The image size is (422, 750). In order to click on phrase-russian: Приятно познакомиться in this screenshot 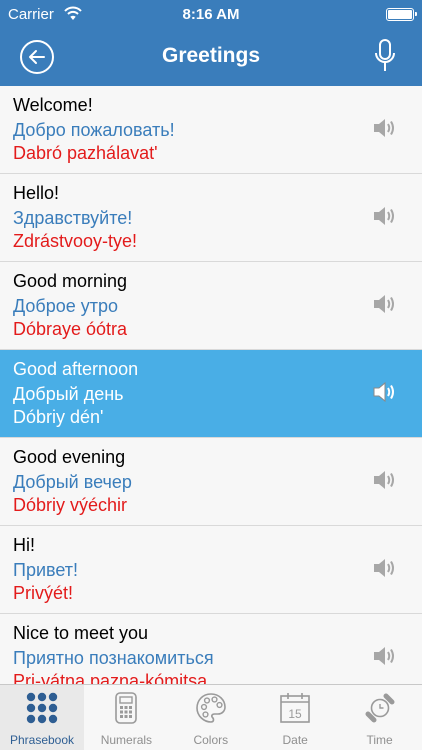, I will do `click(113, 658)`.